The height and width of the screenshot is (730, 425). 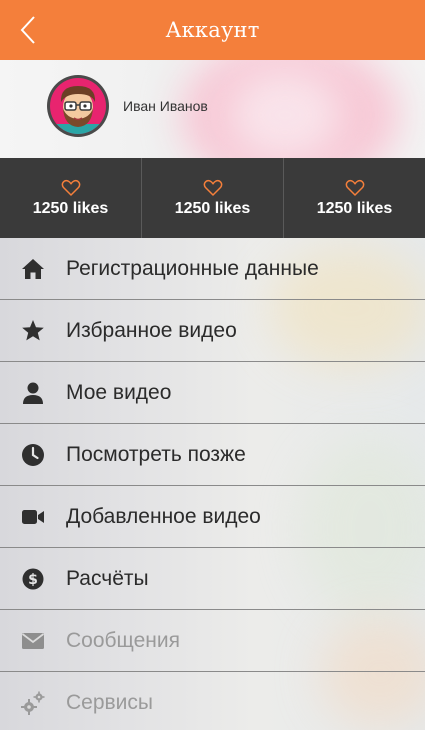 What do you see at coordinates (123, 640) in the screenshot?
I see `menu-item-label: Сообщения` at bounding box center [123, 640].